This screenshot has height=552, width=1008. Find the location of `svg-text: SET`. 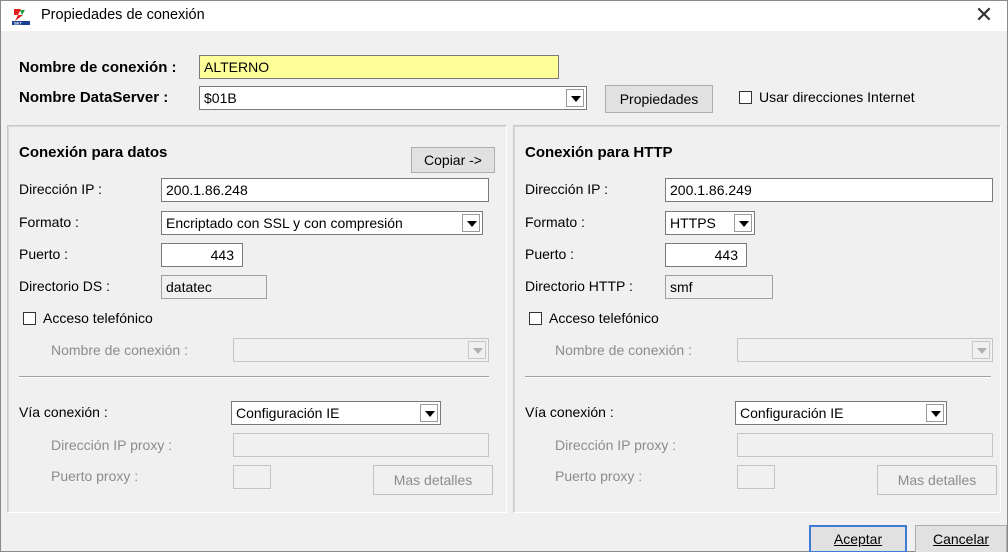

svg-text: SET is located at coordinates (18, 23).